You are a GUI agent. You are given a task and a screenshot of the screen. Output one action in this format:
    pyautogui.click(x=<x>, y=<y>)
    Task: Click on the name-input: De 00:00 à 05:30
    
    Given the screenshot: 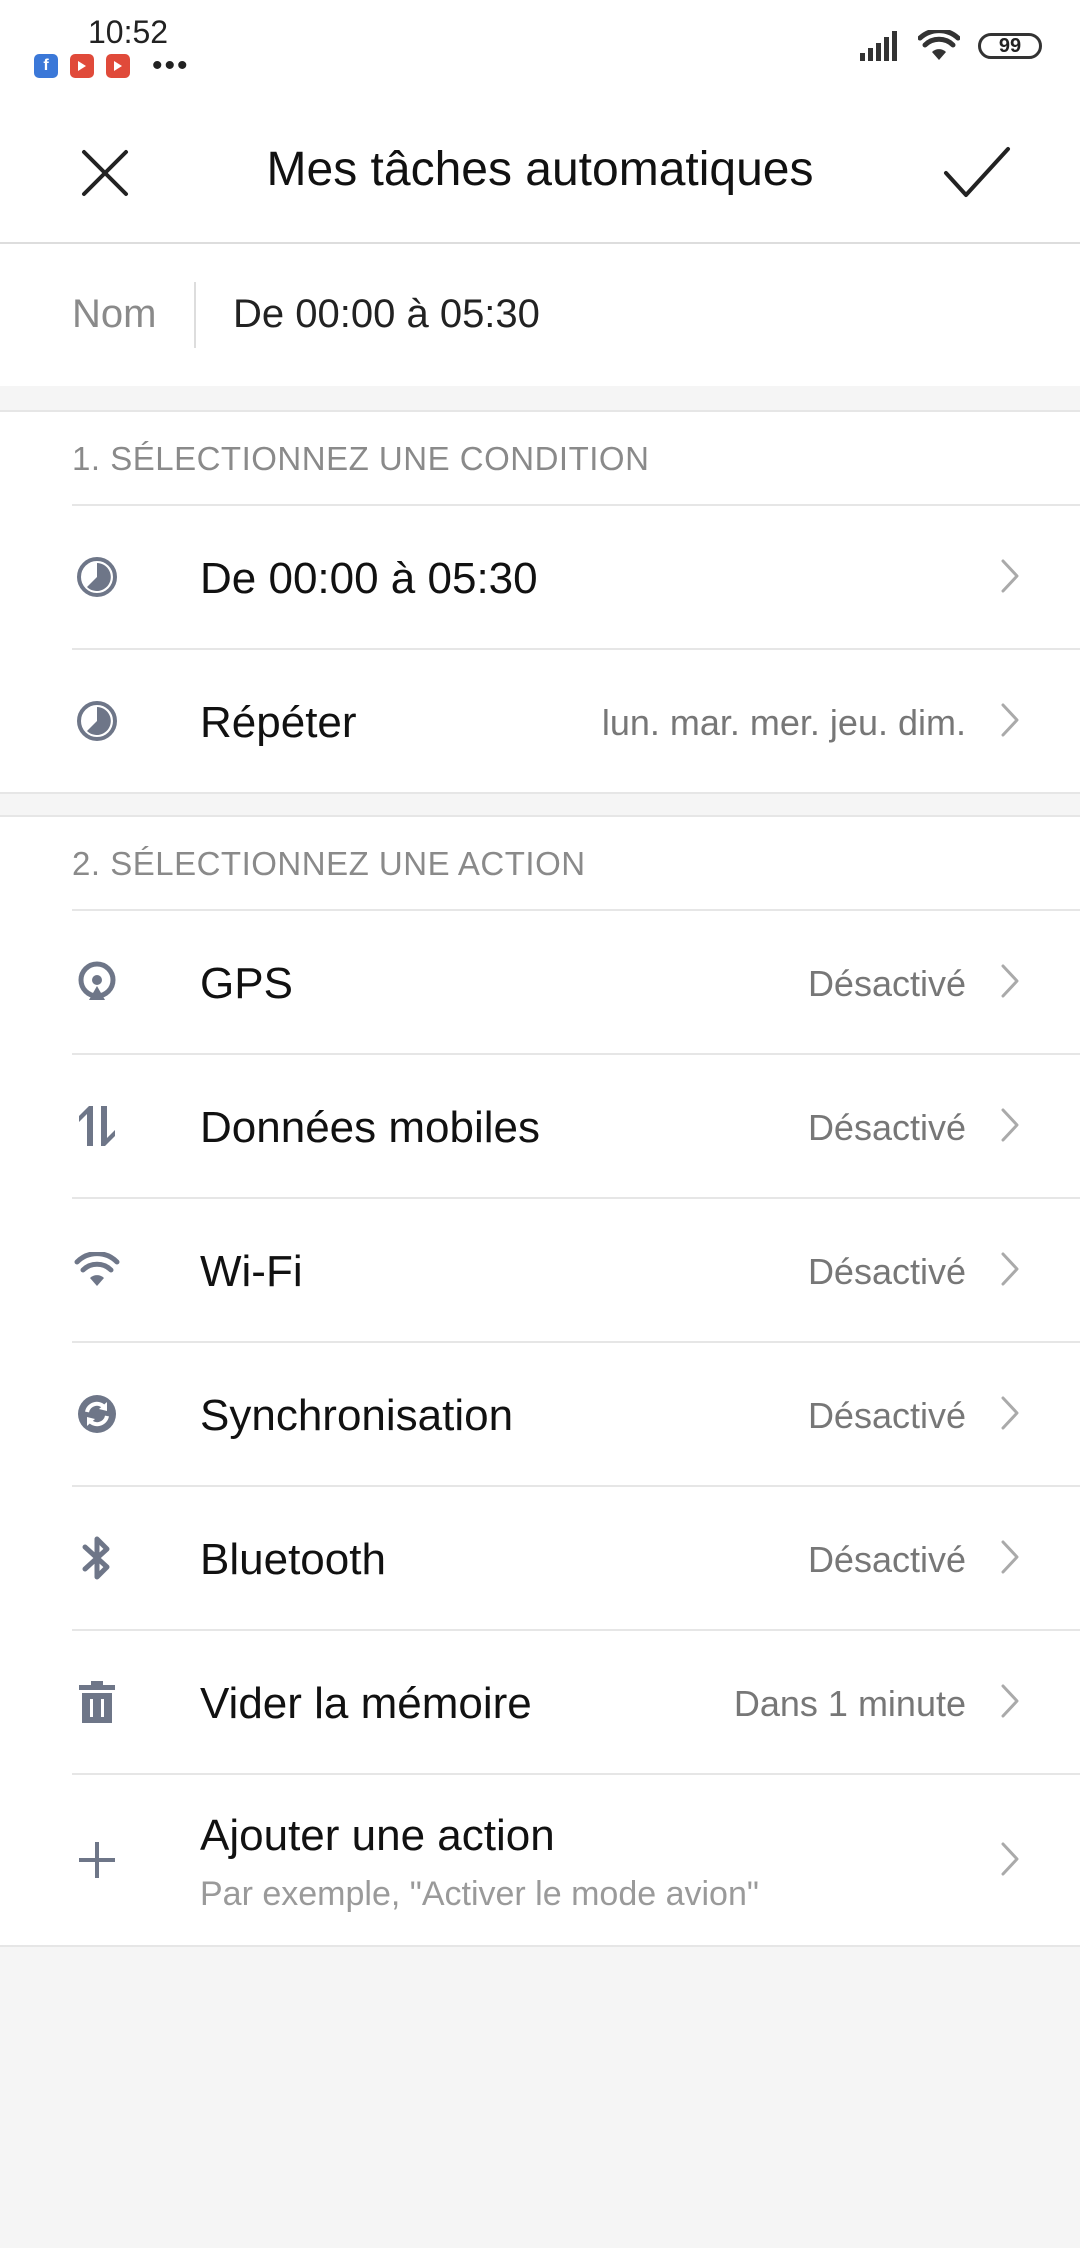 What is the action you would take?
    pyautogui.click(x=386, y=314)
    